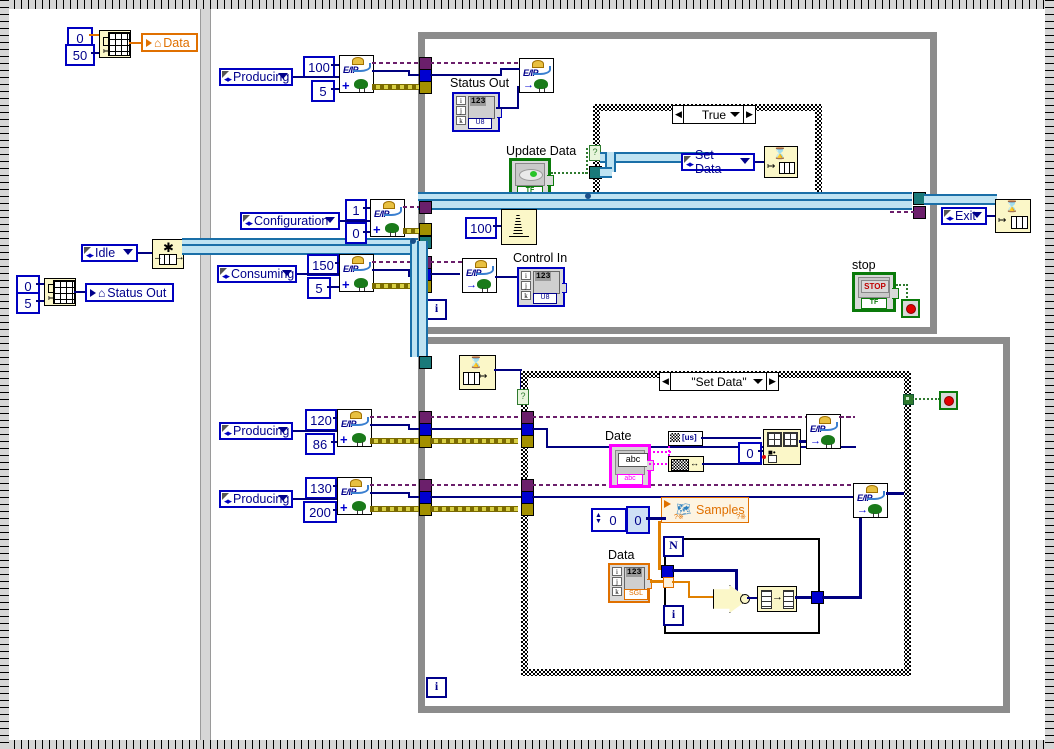  Describe the element at coordinates (169, 42) in the screenshot. I see `indicator-data: ⌂ Data` at that location.